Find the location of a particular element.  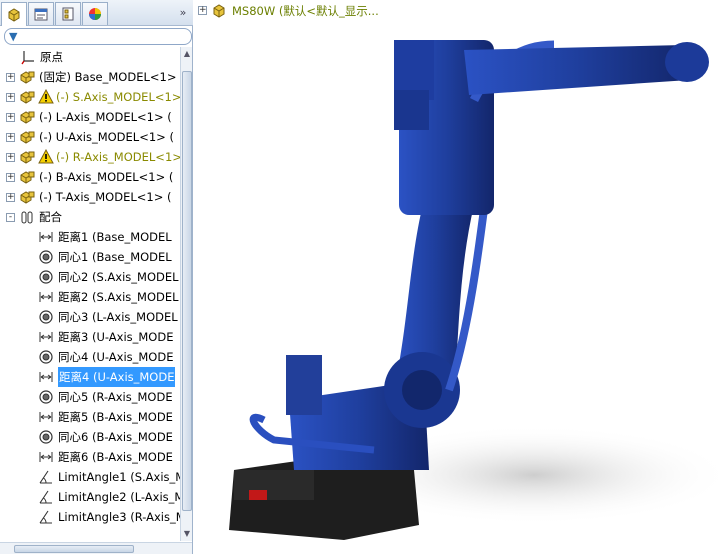

tree-item-label: (-) T-Axis_MODEL<1> ( is located at coordinates (105, 197).